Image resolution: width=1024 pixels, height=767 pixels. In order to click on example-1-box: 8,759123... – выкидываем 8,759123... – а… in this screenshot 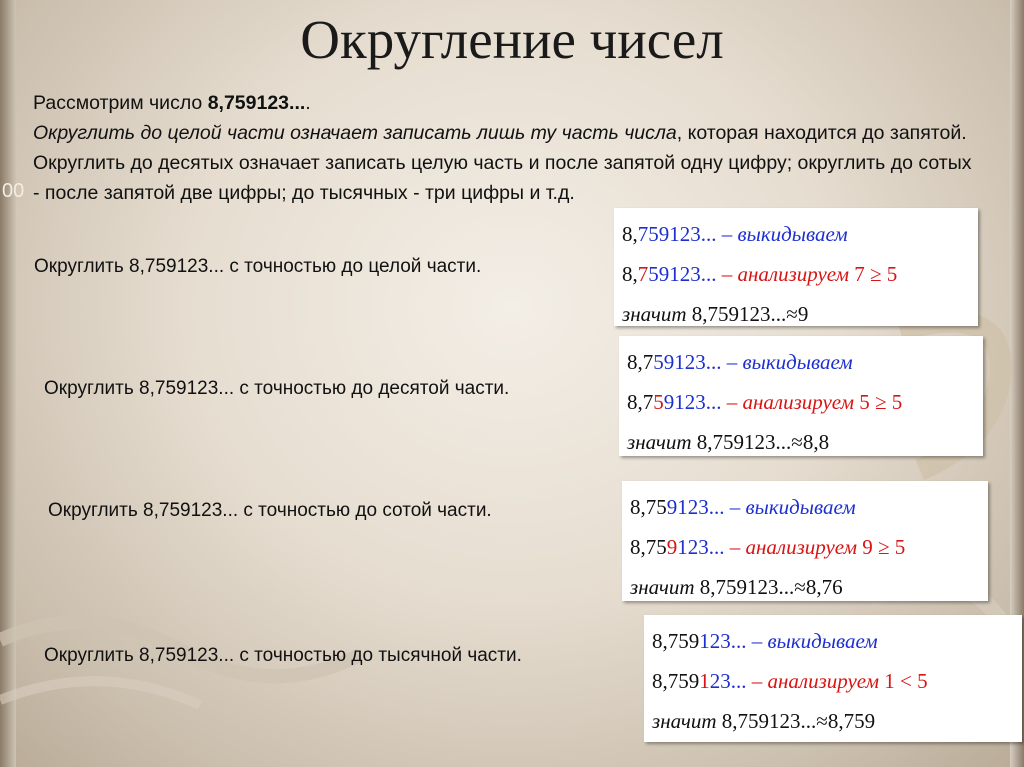, I will do `click(796, 267)`.